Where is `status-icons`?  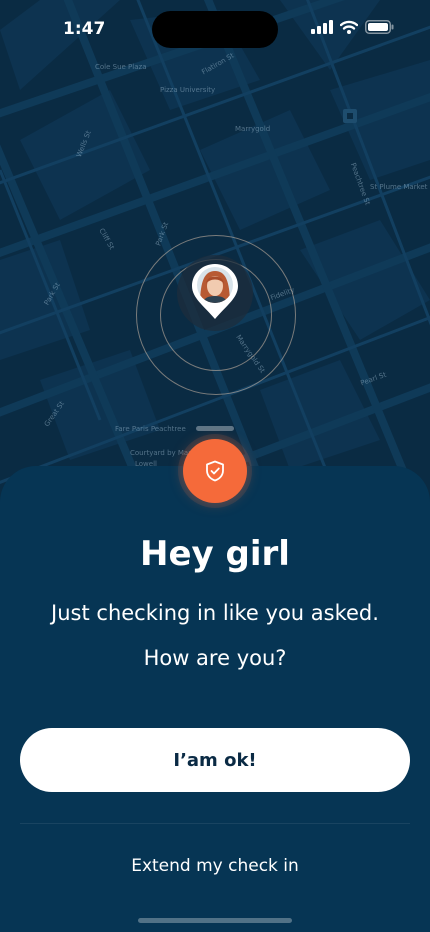 status-icons is located at coordinates (352, 27).